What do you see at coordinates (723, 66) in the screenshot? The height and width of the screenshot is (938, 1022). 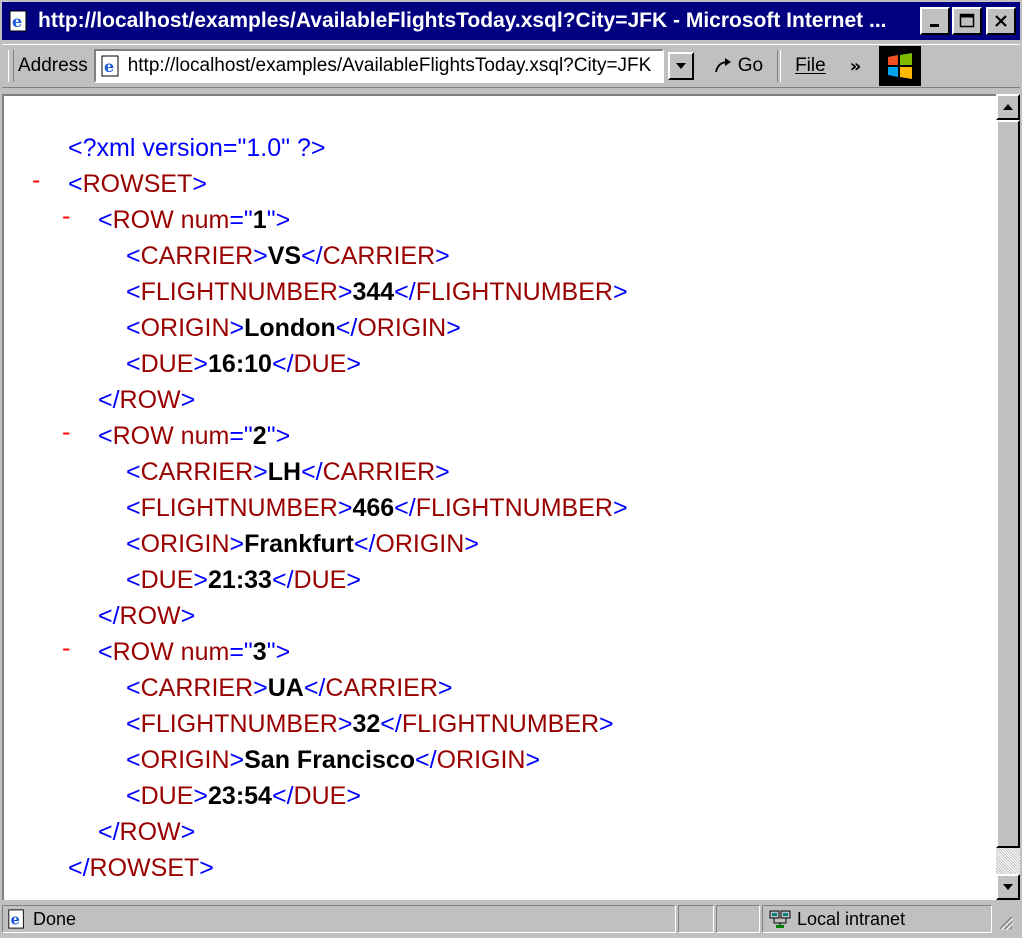 I see `go-arrow-icon` at bounding box center [723, 66].